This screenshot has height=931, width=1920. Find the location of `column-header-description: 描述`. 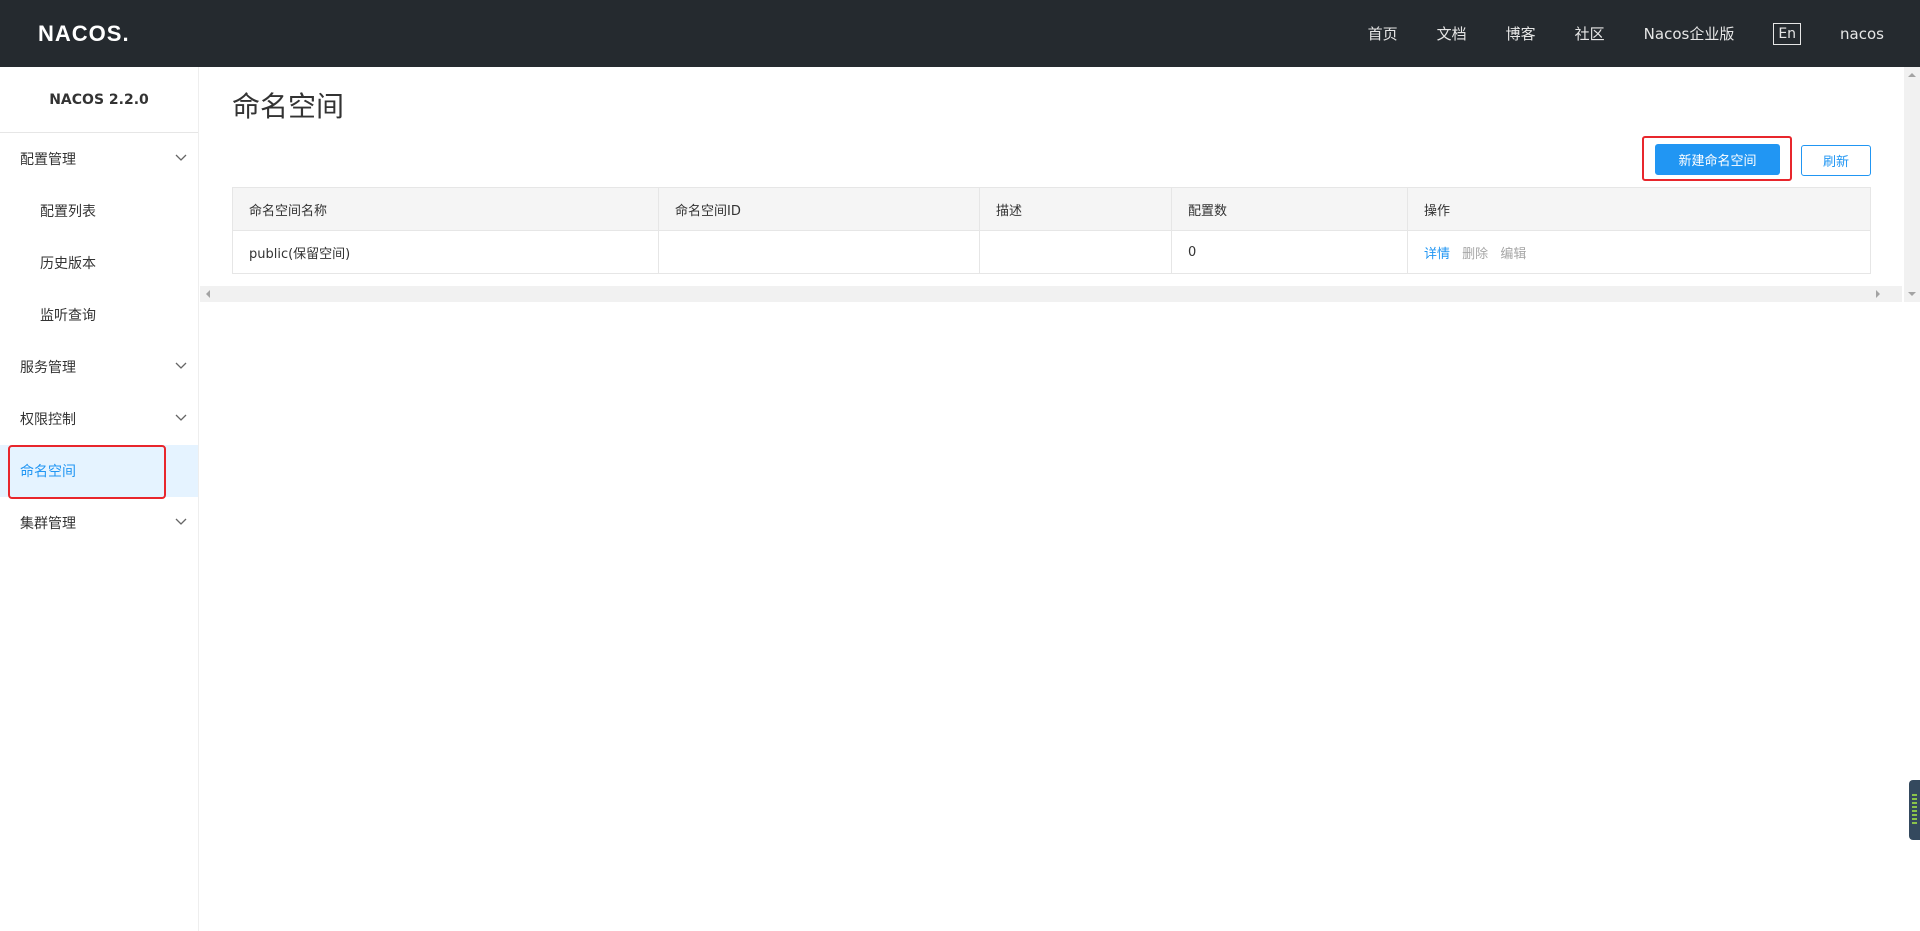

column-header-description: 描述 is located at coordinates (1075, 209).